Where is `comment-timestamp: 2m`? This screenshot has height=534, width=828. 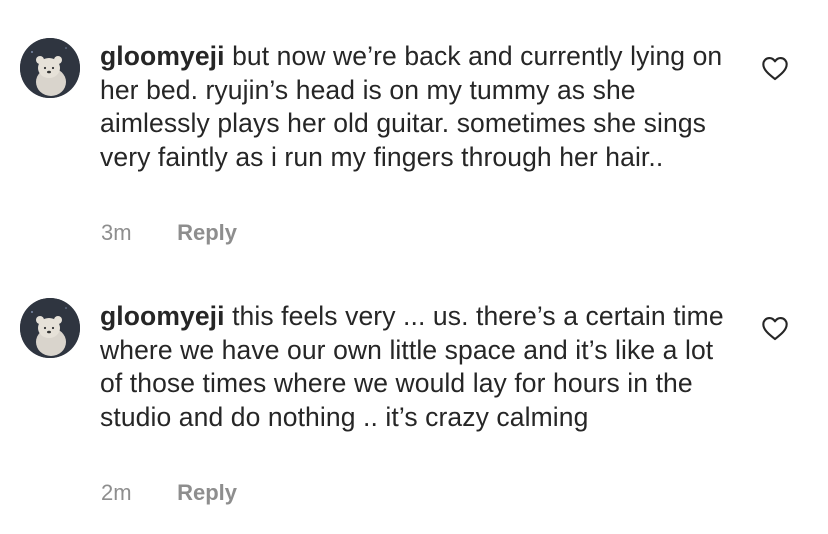 comment-timestamp: 2m is located at coordinates (116, 492).